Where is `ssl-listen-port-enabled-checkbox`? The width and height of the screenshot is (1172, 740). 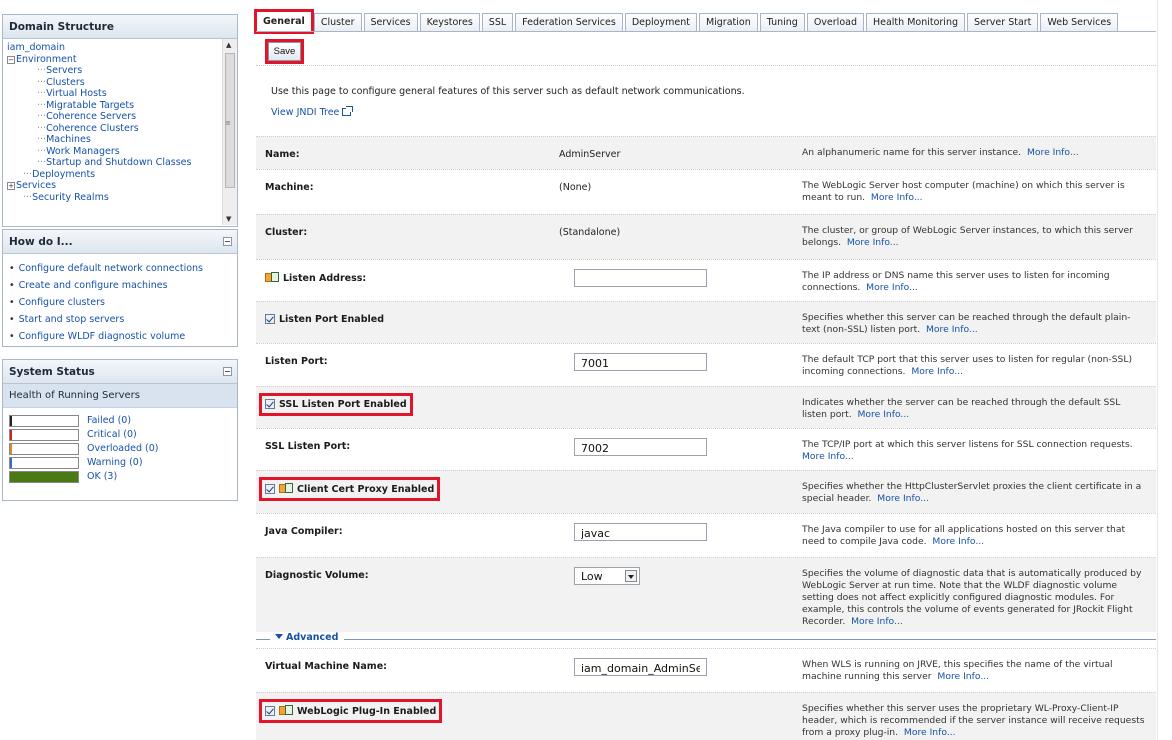 ssl-listen-port-enabled-checkbox is located at coordinates (270, 404).